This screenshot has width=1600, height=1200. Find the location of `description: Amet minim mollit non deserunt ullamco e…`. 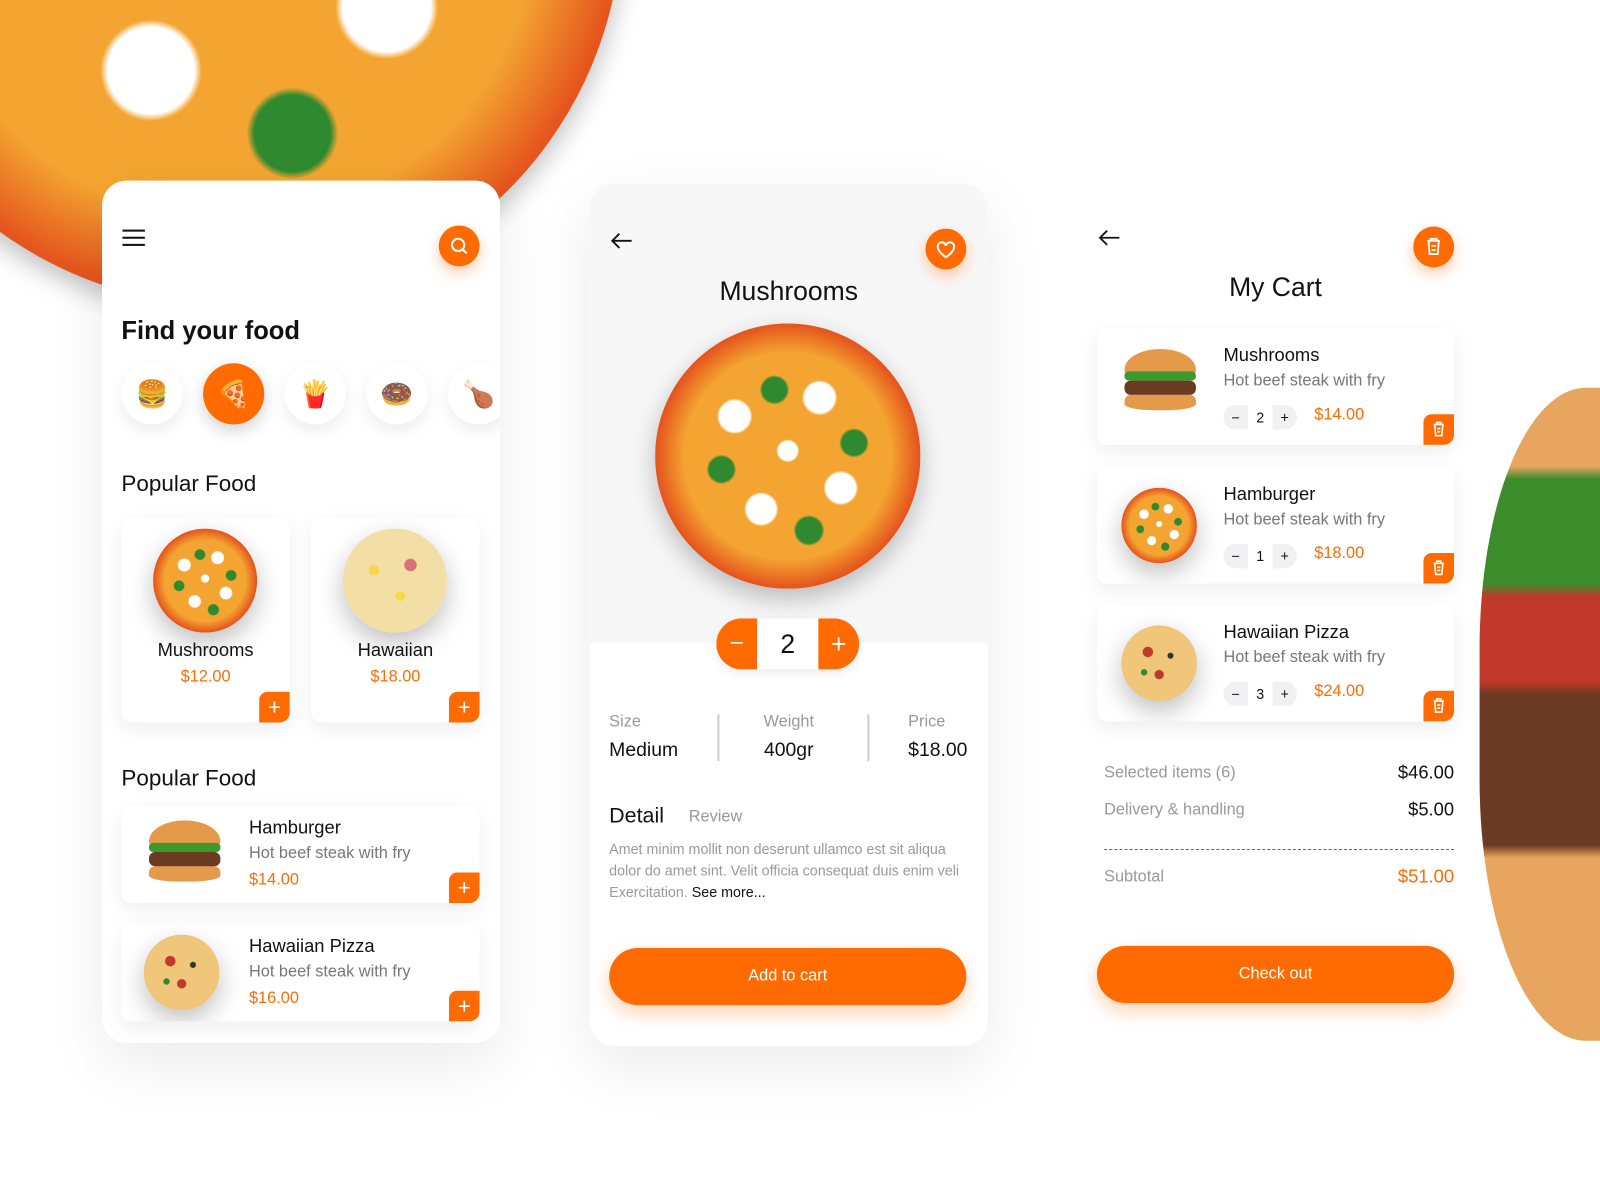

description: Amet minim mollit non deserunt ullamco e… is located at coordinates (790, 871).